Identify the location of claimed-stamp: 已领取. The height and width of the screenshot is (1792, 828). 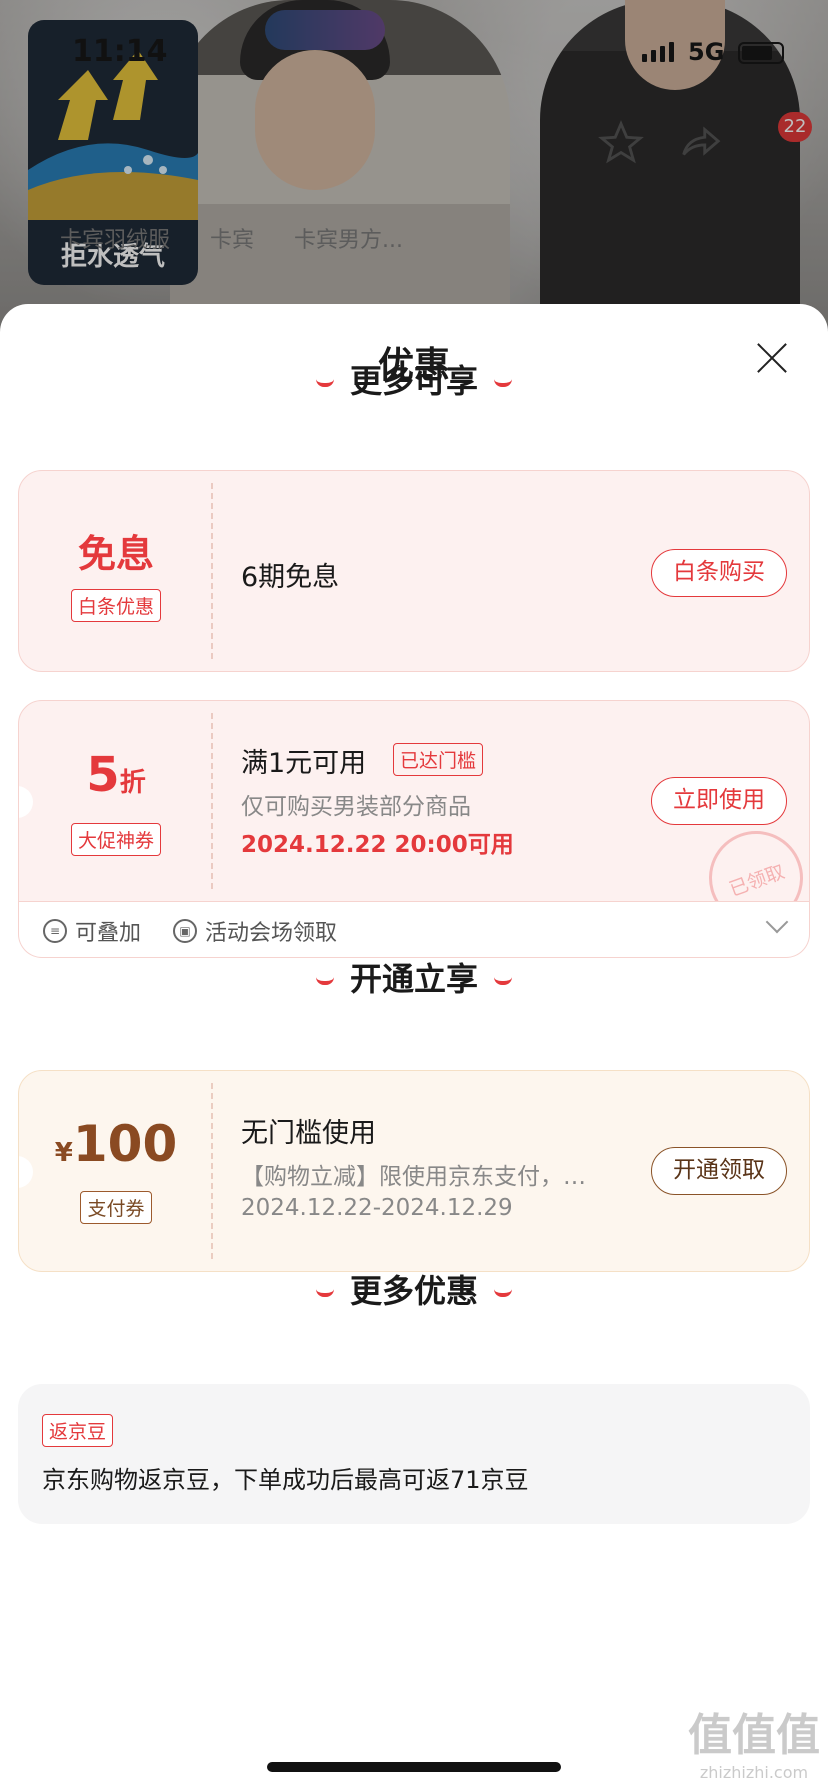
(752, 859).